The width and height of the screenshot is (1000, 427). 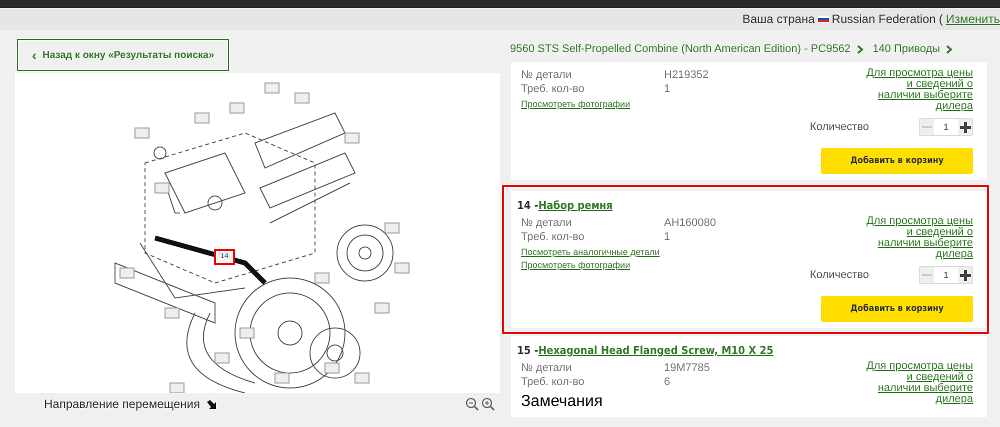 I want to click on item-number: 14 -, so click(x=527, y=205).